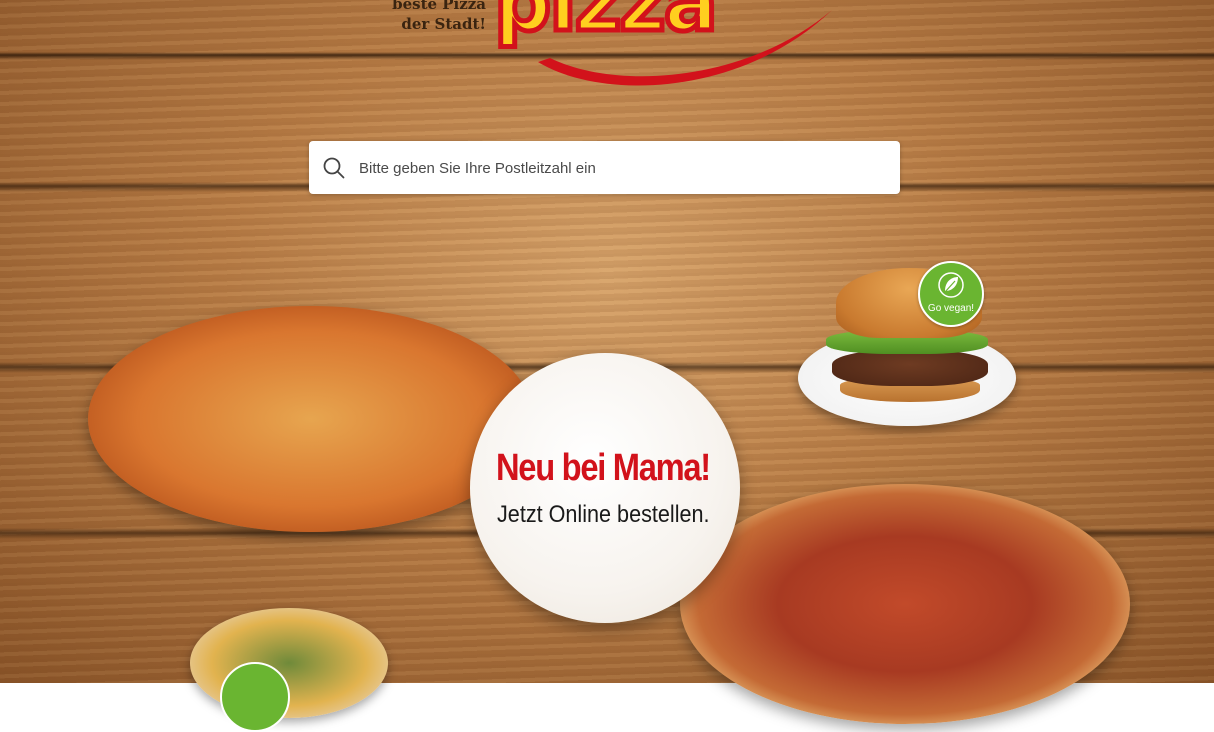 The image size is (1214, 732). What do you see at coordinates (603, 514) in the screenshot?
I see `promo-subtitle: Jetzt Online bestellen.` at bounding box center [603, 514].